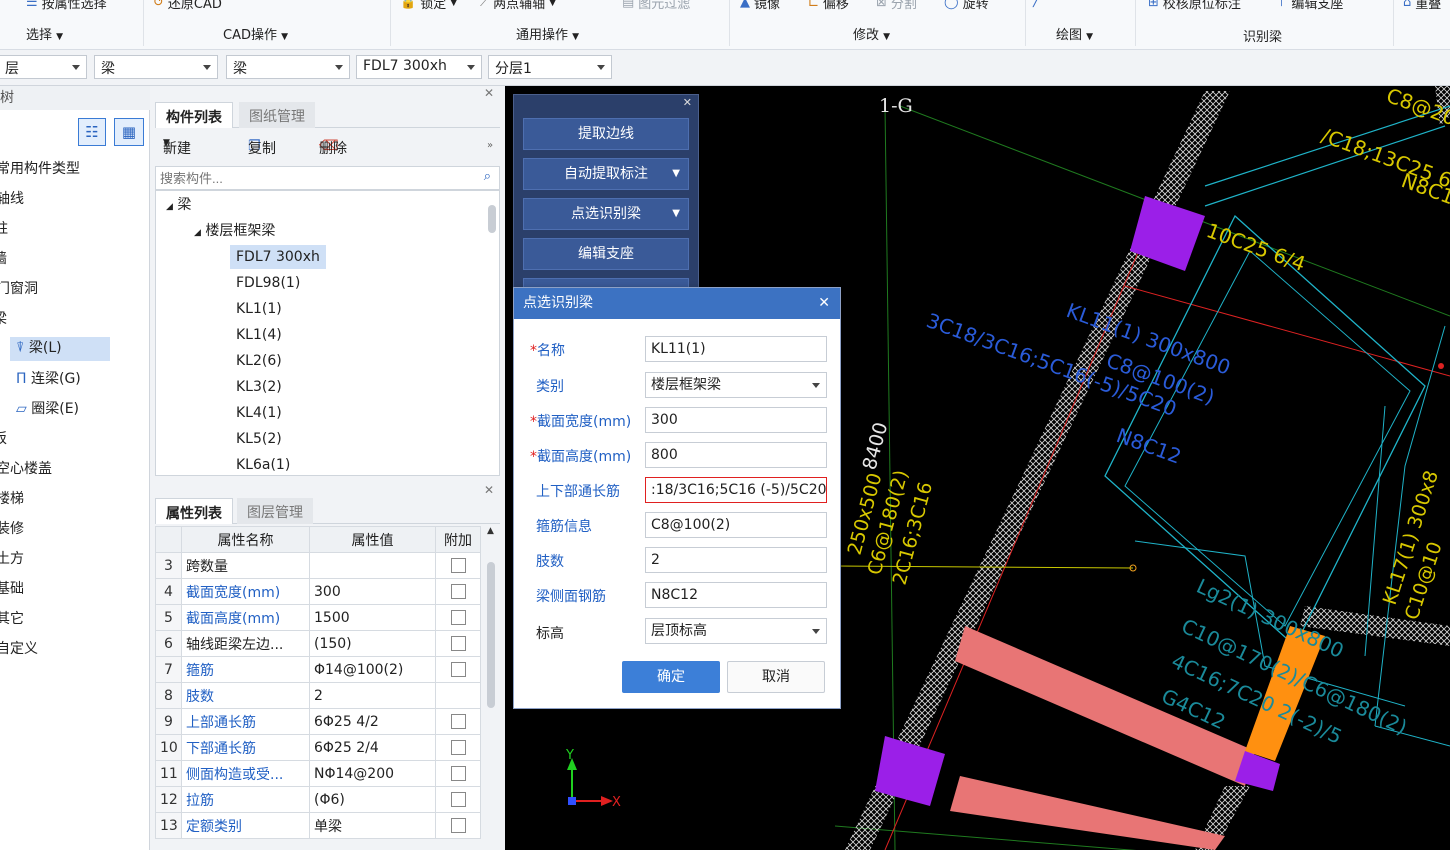 This screenshot has height=850, width=1450. Describe the element at coordinates (736, 631) in the screenshot. I see `elevation-select: 层顶标高` at that location.